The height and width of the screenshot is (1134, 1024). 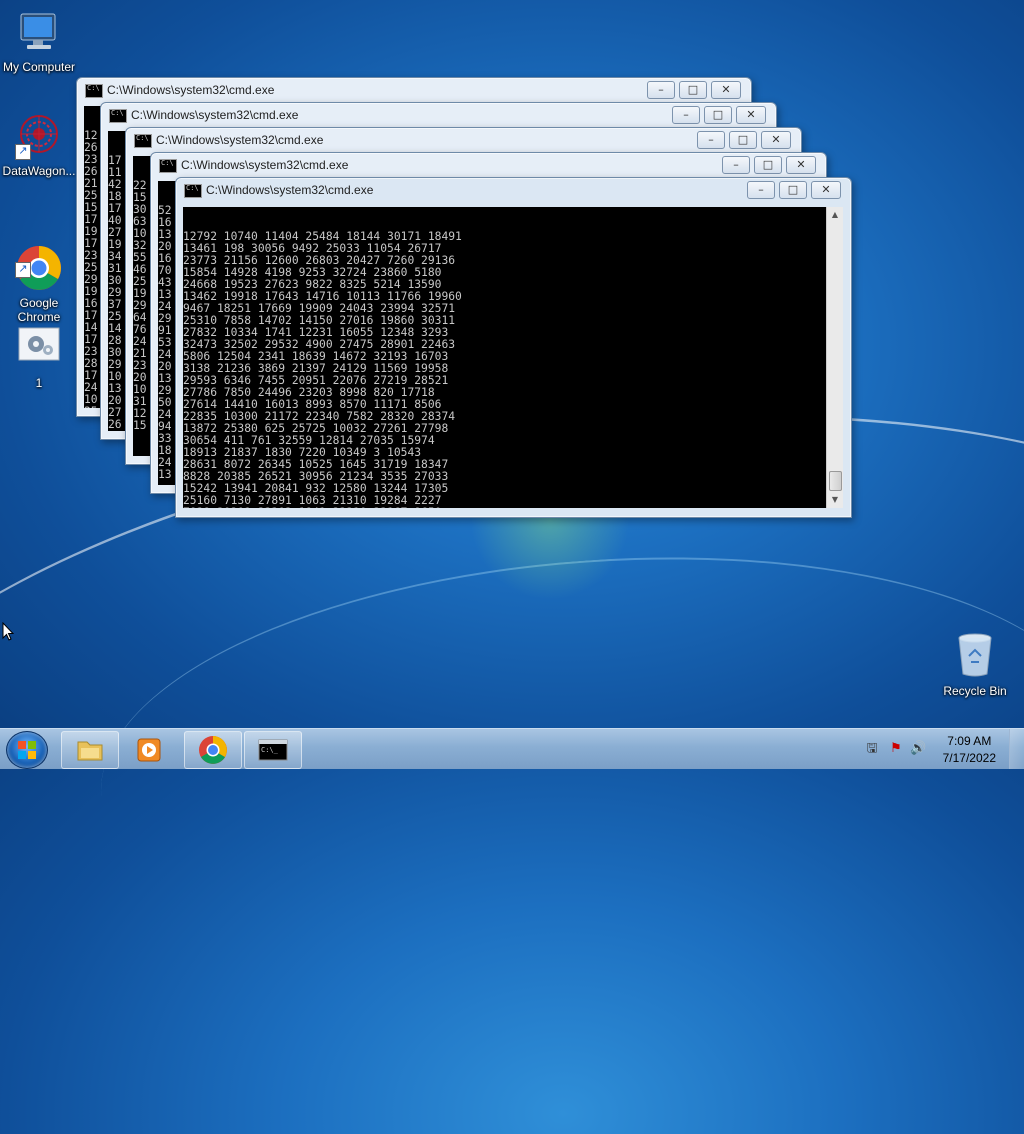 What do you see at coordinates (835, 481) in the screenshot?
I see `scrollbar-thumb` at bounding box center [835, 481].